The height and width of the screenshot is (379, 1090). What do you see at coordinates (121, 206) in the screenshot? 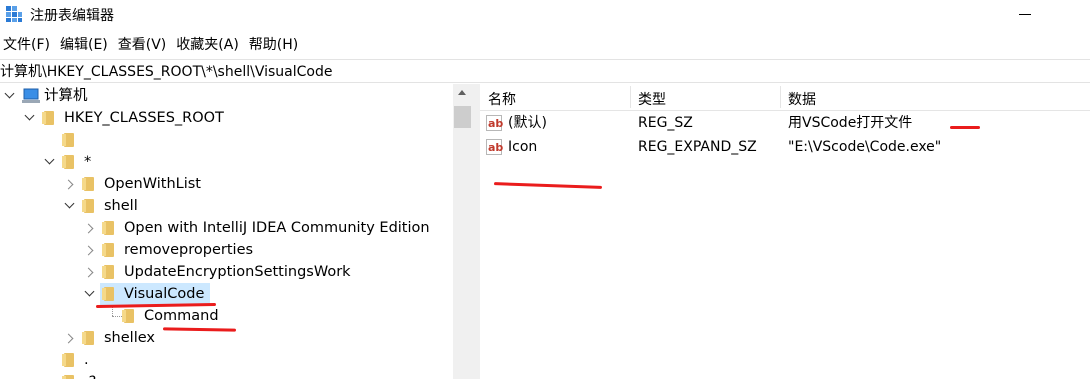
I see `tree-item-label: shell` at bounding box center [121, 206].